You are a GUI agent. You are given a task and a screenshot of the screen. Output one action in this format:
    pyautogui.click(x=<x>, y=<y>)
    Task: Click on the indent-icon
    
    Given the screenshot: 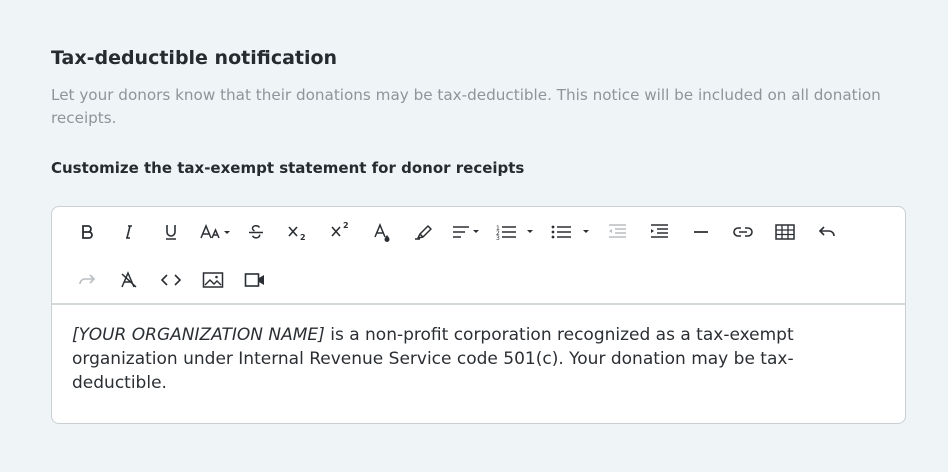 What is the action you would take?
    pyautogui.click(x=659, y=231)
    